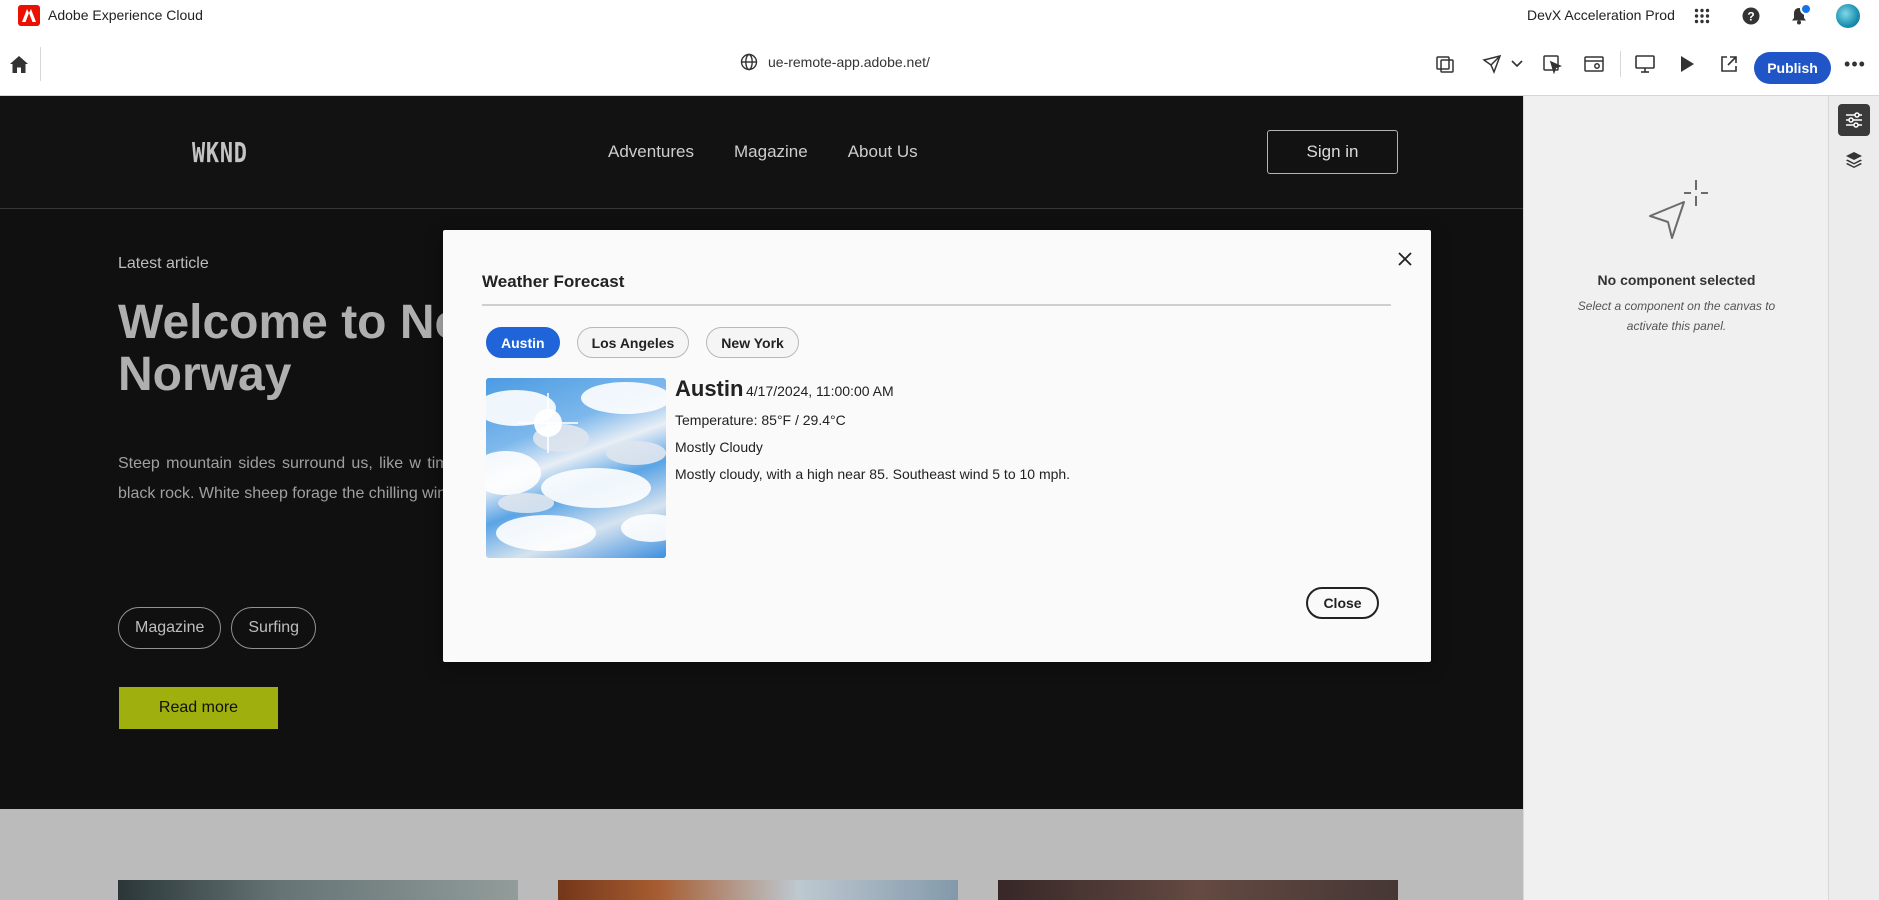 This screenshot has height=900, width=1879. I want to click on apps-grid-icon, so click(1702, 16).